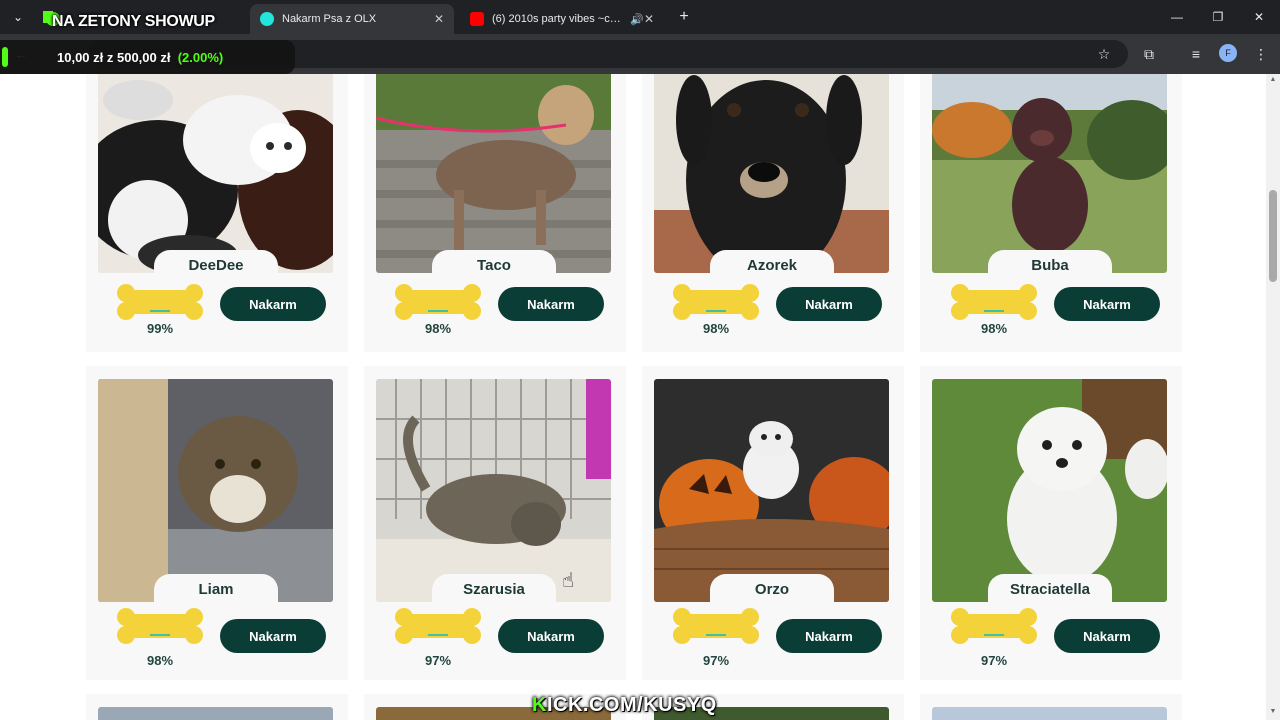 The width and height of the screenshot is (1280, 720). What do you see at coordinates (1273, 712) in the screenshot?
I see `scroll-down-arrow-icon: ▼` at bounding box center [1273, 712].